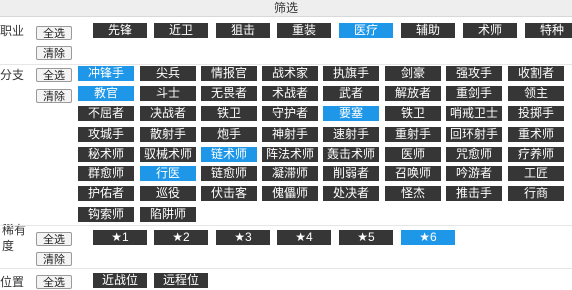  Describe the element at coordinates (304, 237) in the screenshot. I see `rarity-tag: ★4` at that location.